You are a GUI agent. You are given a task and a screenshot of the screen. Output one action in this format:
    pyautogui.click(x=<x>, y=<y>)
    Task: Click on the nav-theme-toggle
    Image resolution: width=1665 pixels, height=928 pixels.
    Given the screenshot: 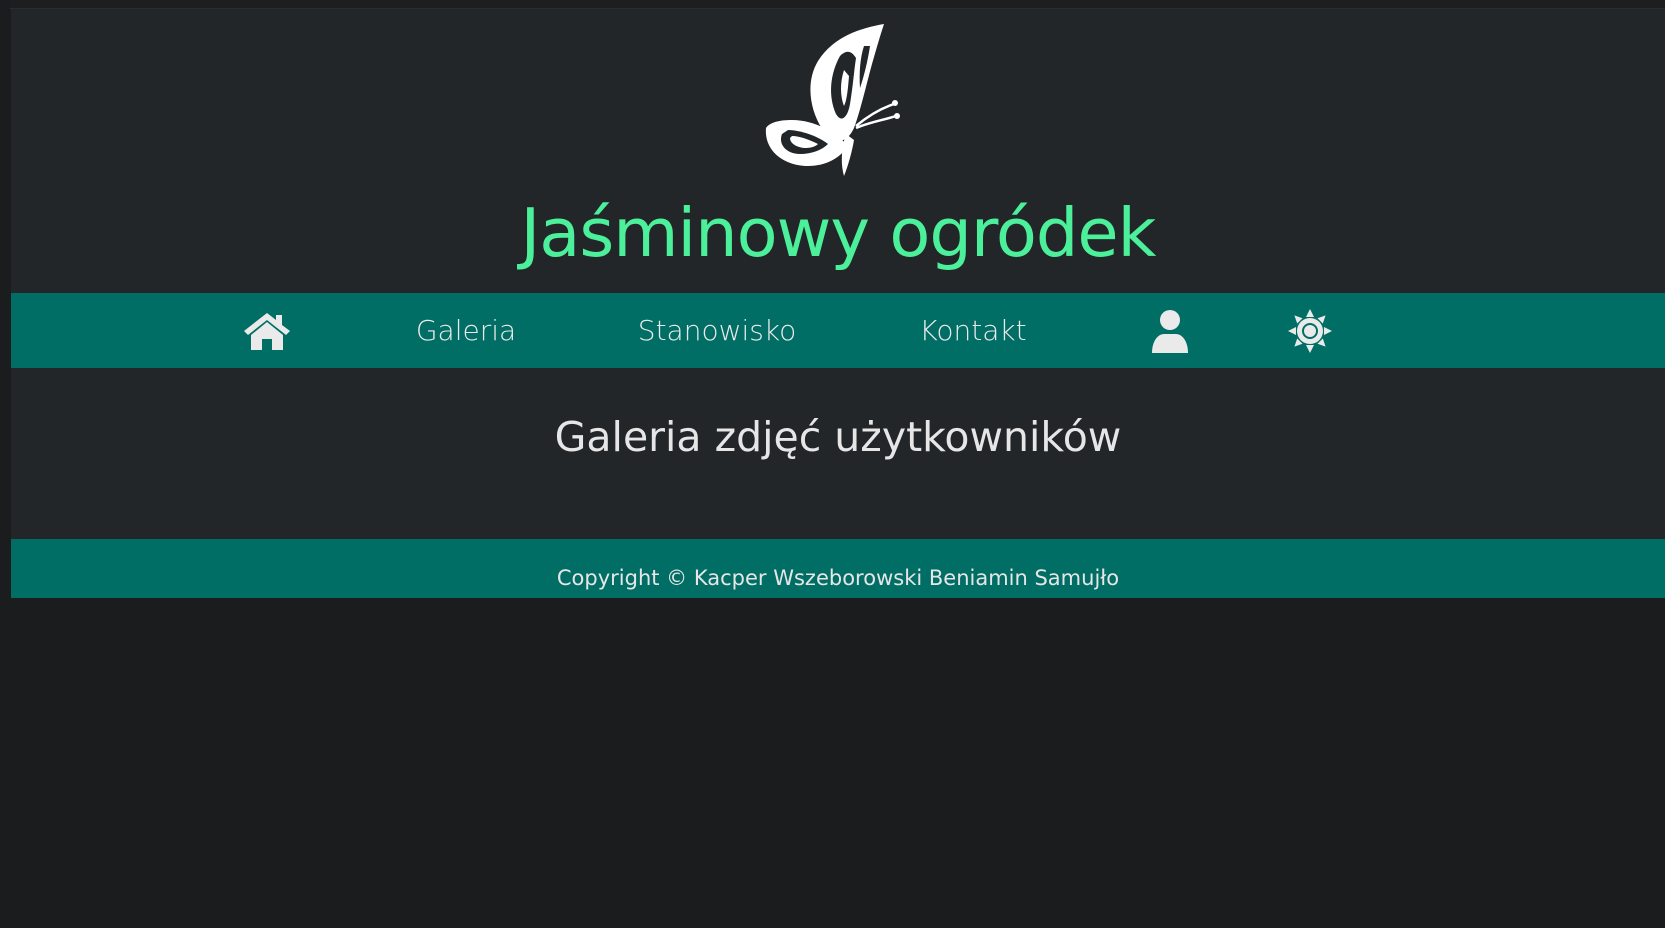 What is the action you would take?
    pyautogui.click(x=1310, y=330)
    